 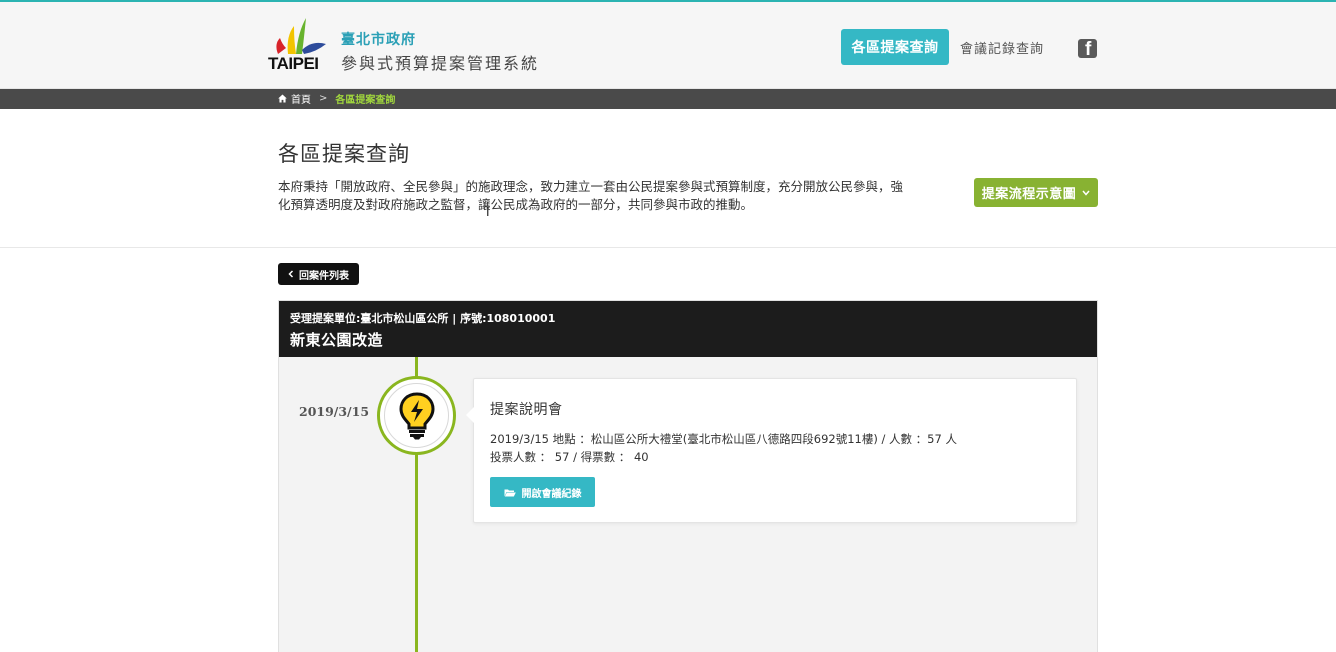 I want to click on lightbulb-icon, so click(x=416, y=415).